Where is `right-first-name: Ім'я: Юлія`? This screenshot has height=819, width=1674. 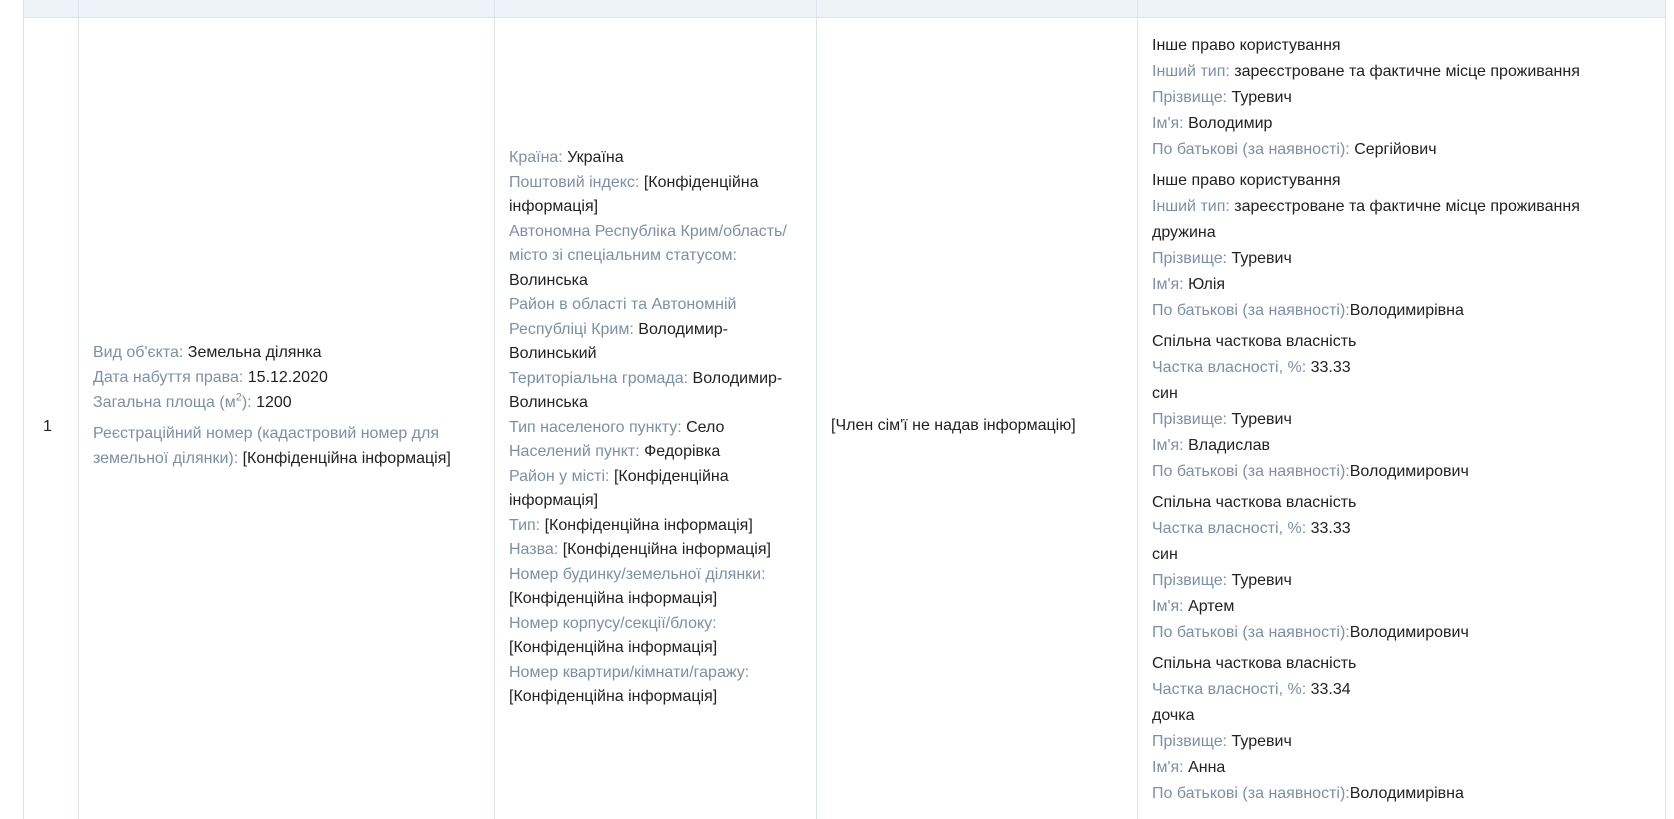
right-first-name: Ім'я: Юлія is located at coordinates (1402, 285).